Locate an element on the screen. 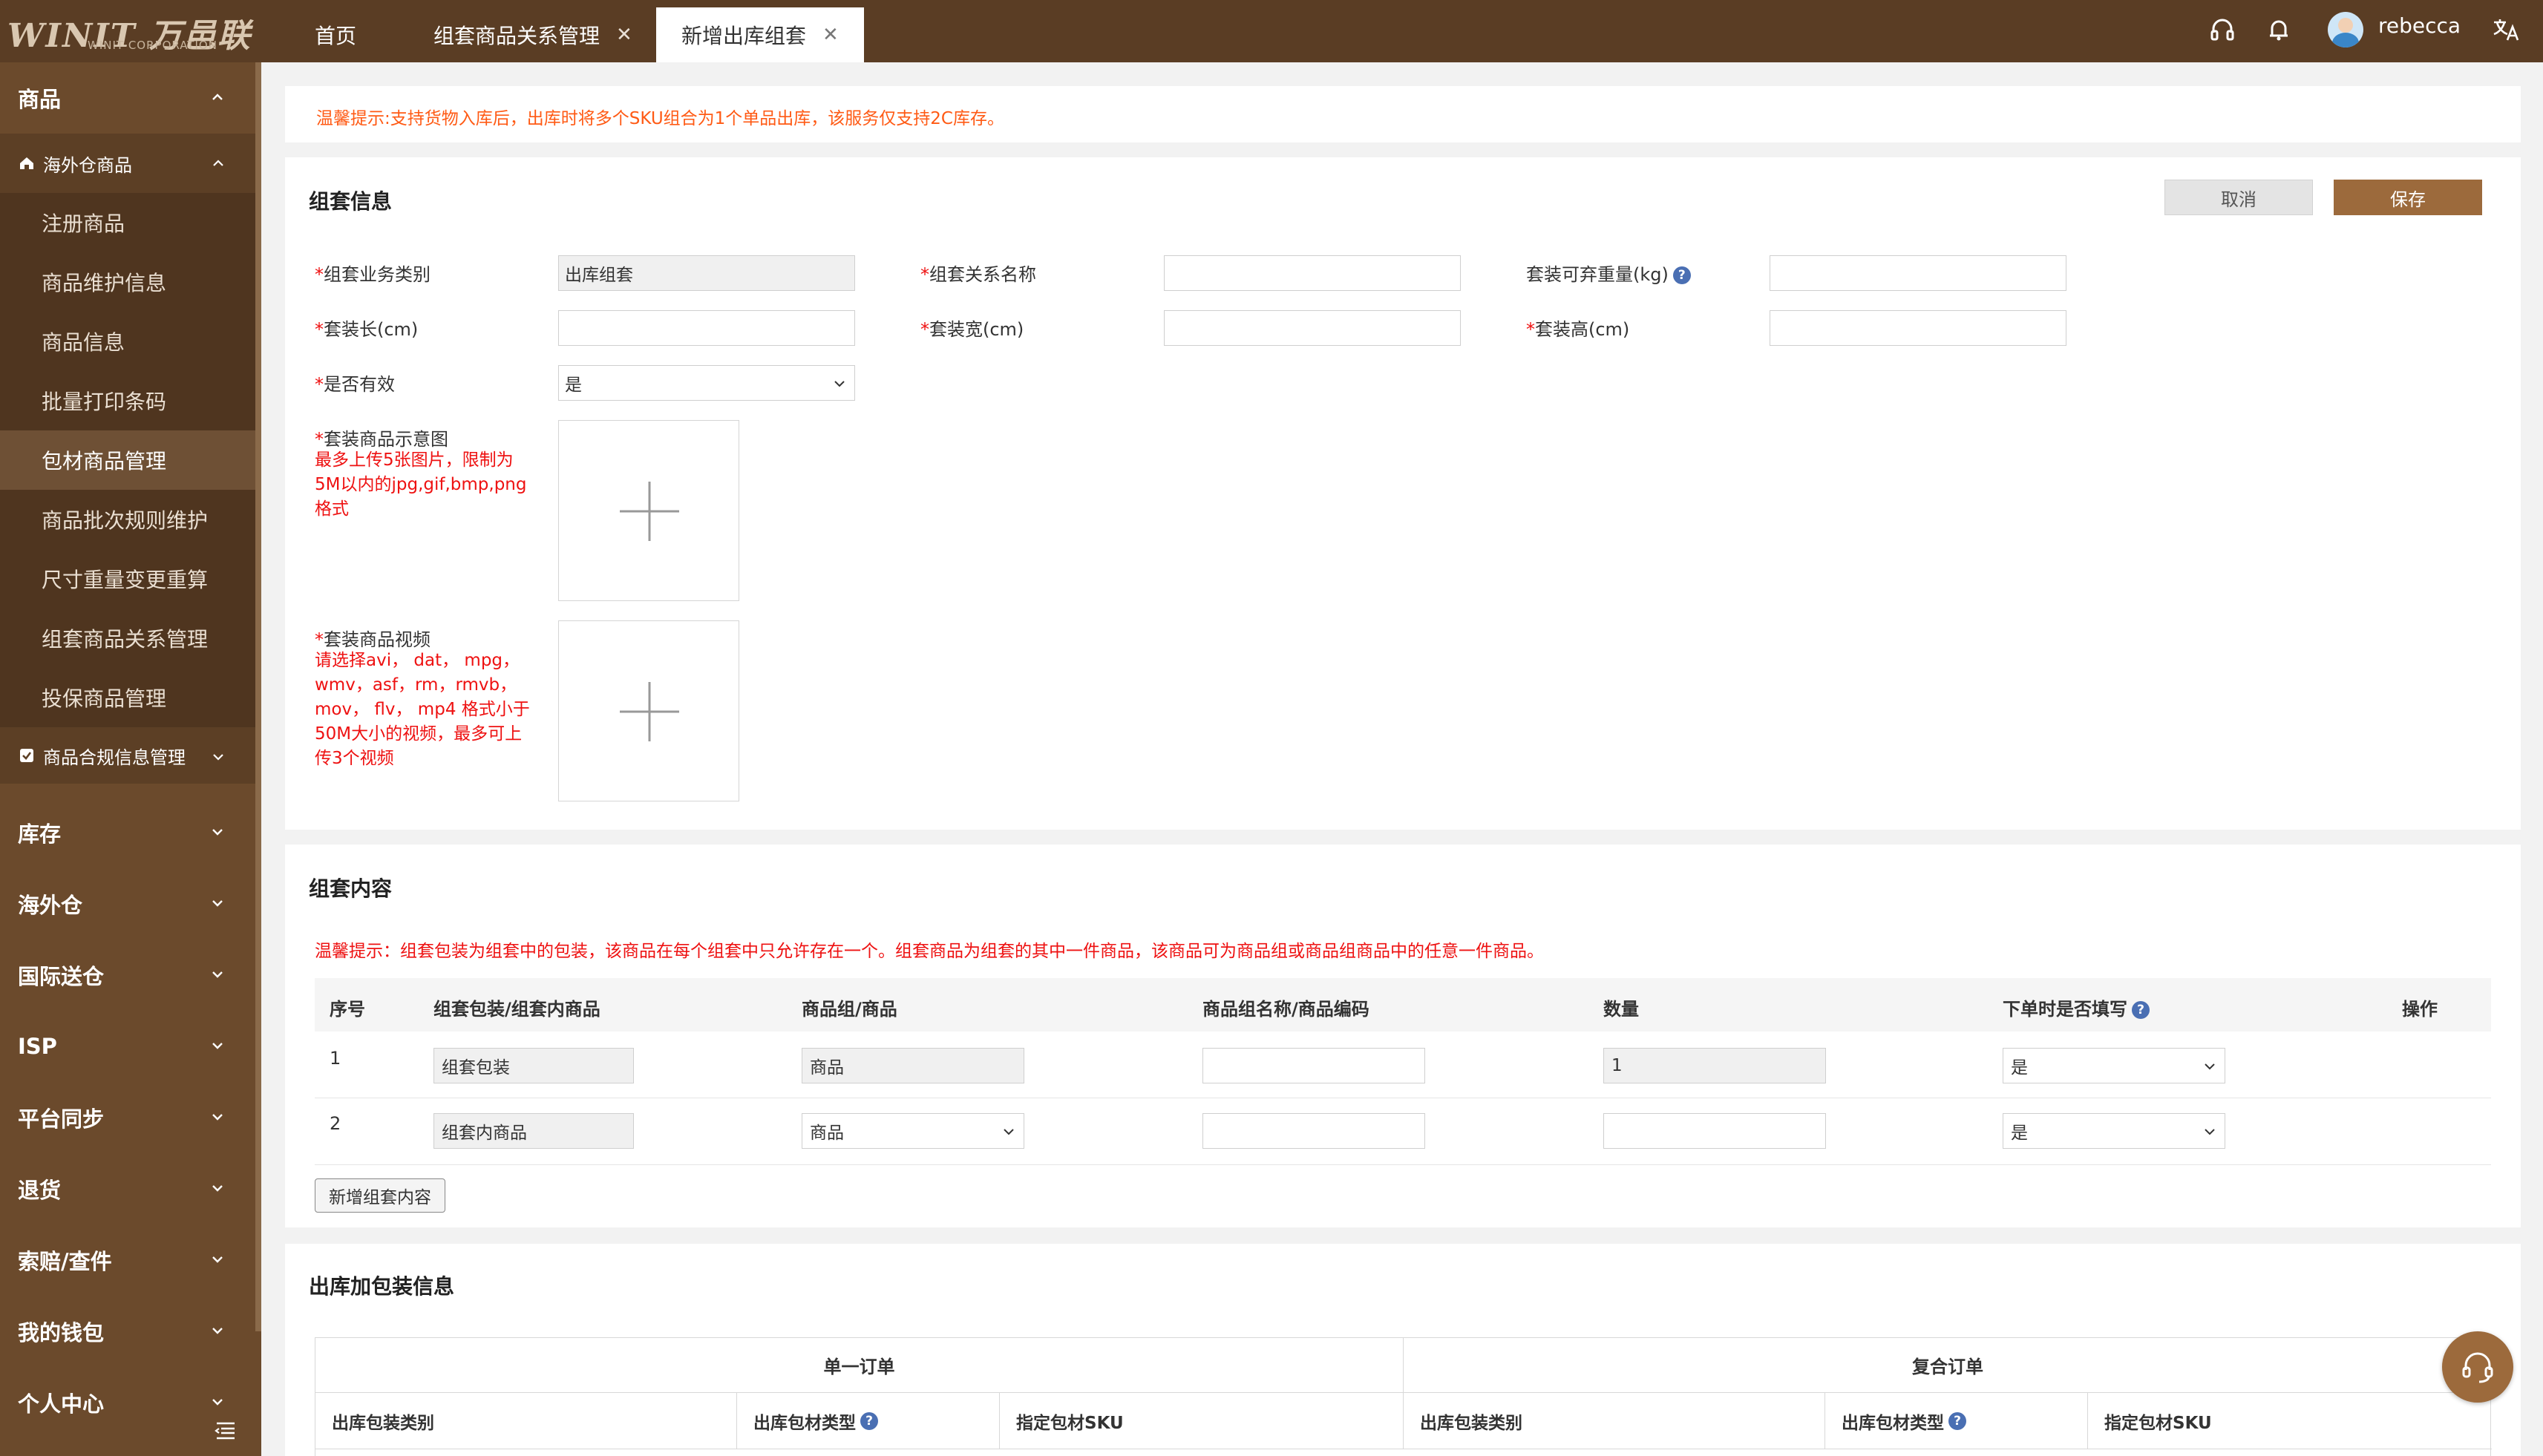 Image resolution: width=2543 pixels, height=1456 pixels. table-row: 2 组套内商品 商品 是 is located at coordinates (1403, 1132).